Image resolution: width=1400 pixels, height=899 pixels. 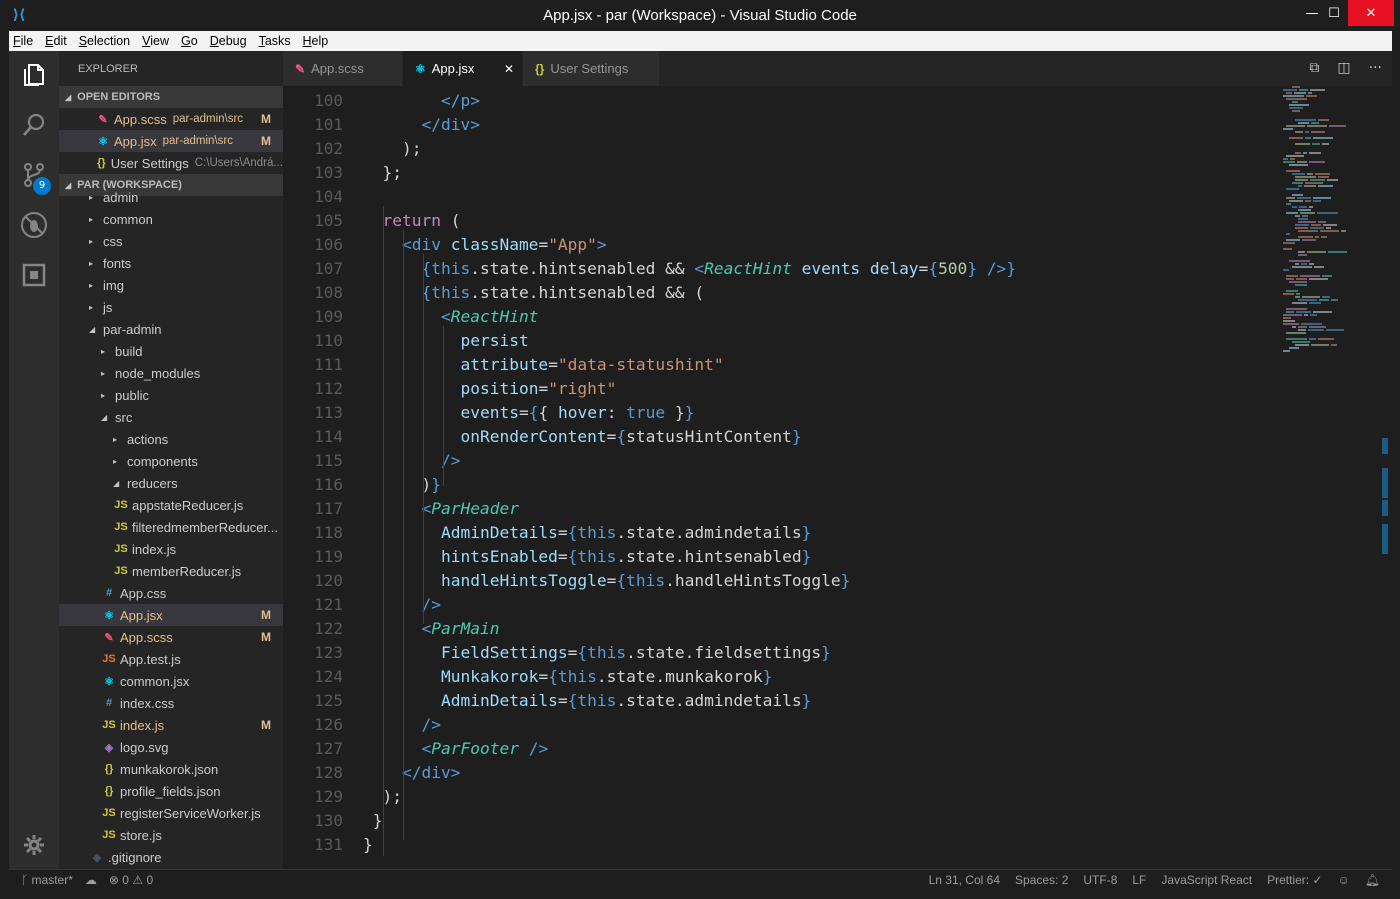 I want to click on more-actions-icon: ···, so click(x=1375, y=68).